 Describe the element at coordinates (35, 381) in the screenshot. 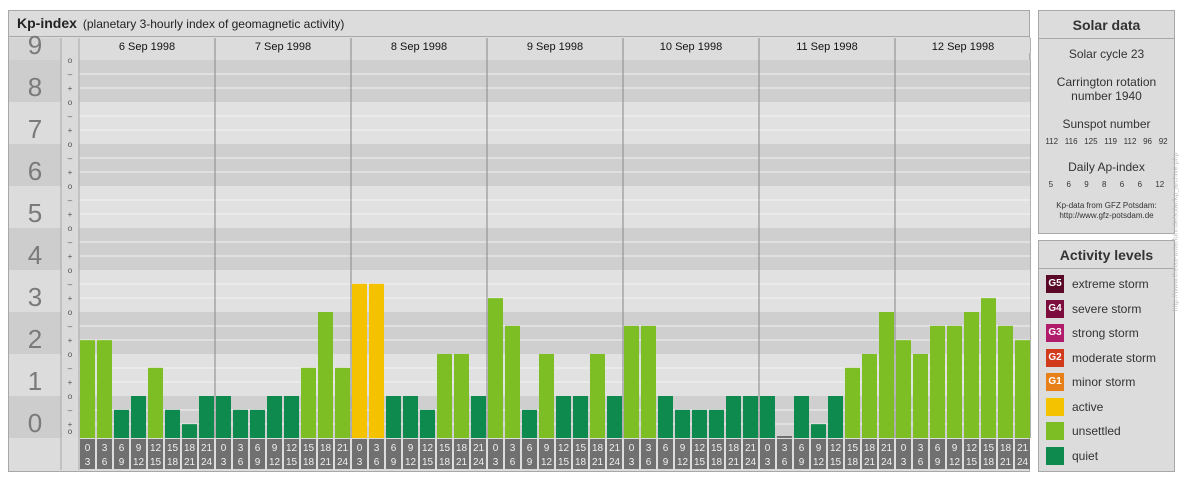

I see `y-tick-label: 1` at that location.